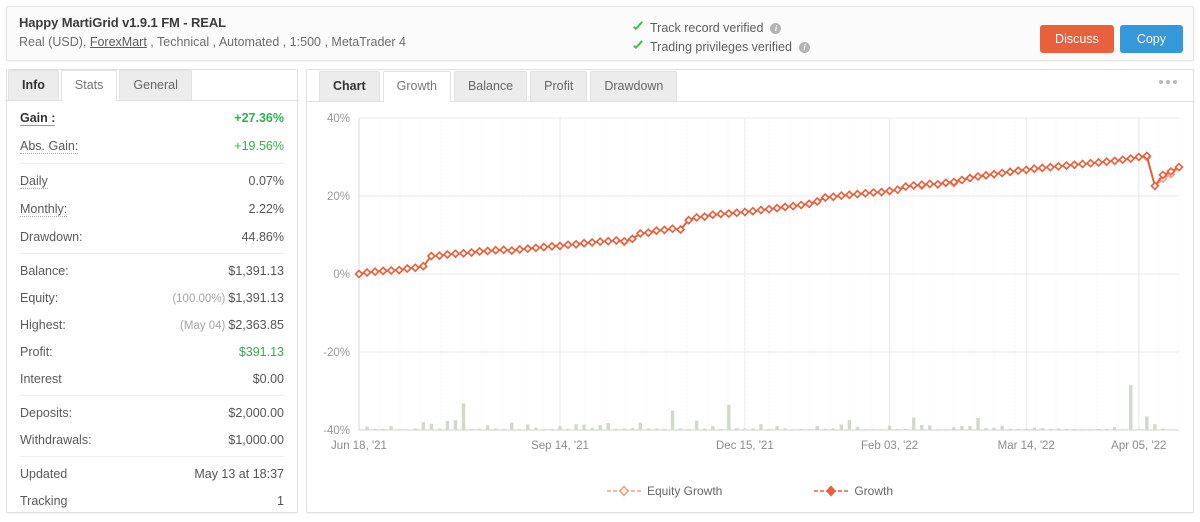  I want to click on stats-tabs: Info Stats General, so click(152, 85).